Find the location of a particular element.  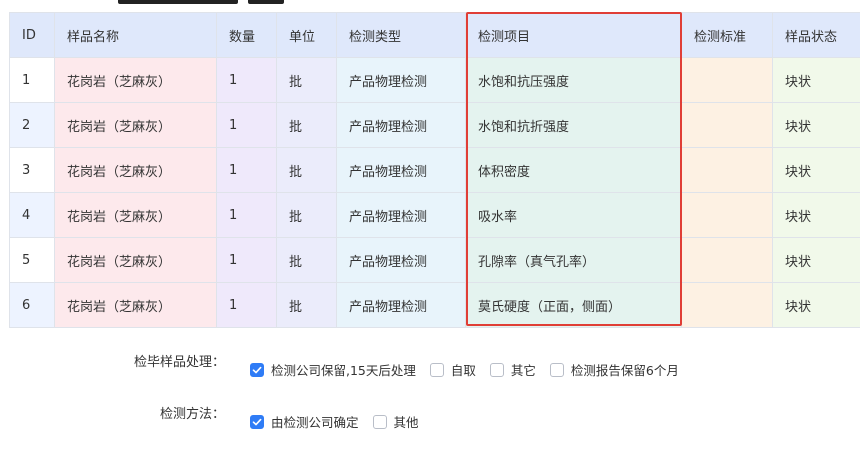

cell-test-item: 吸水率 is located at coordinates (573, 215).